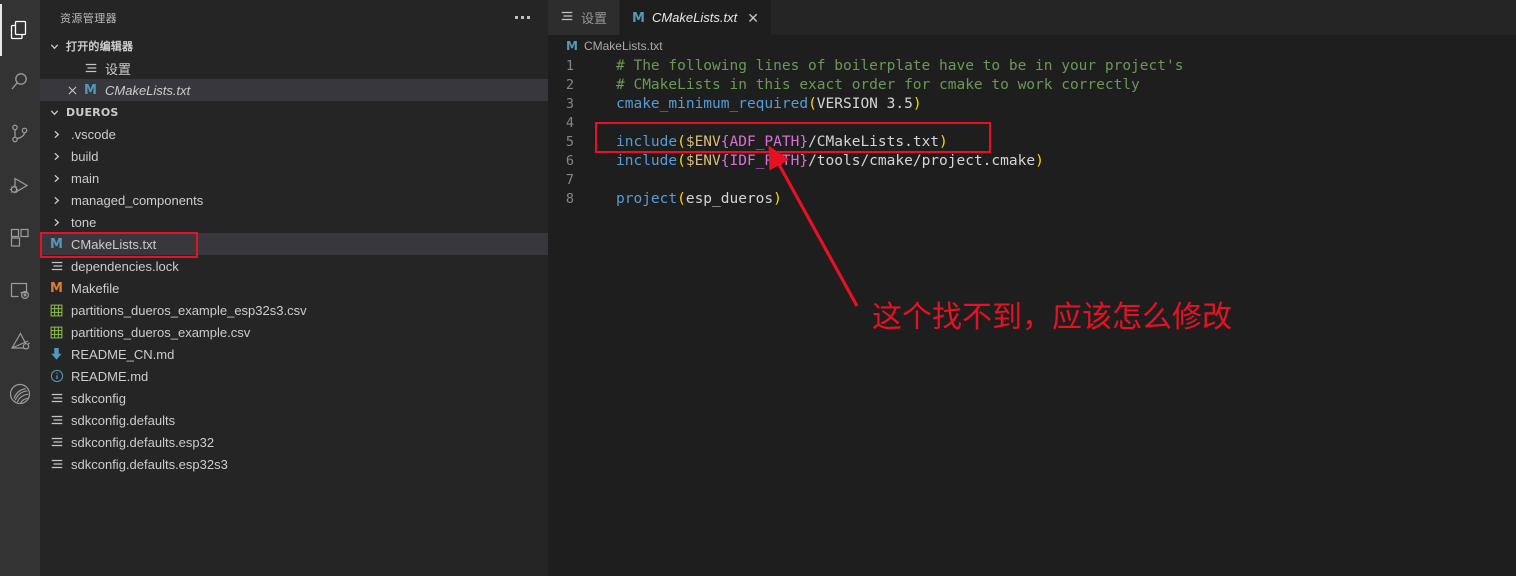 The width and height of the screenshot is (1516, 576). I want to click on tree-item-managed-components: managed_components, so click(294, 200).